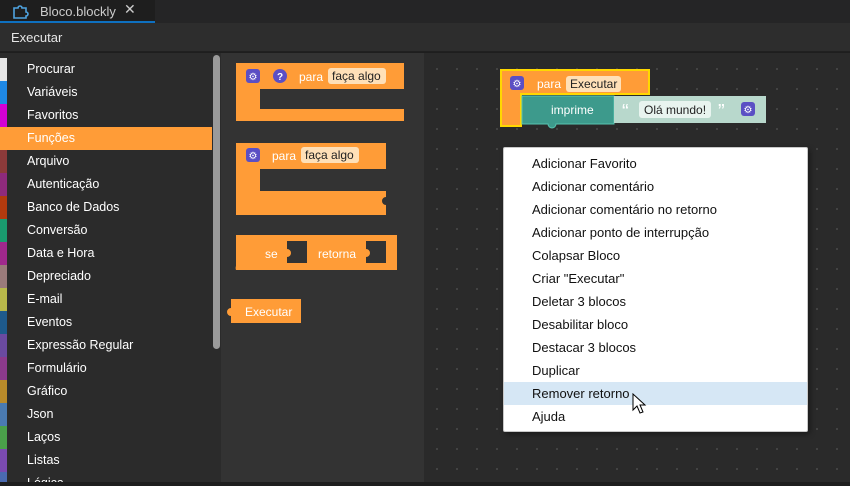 This screenshot has height=486, width=850. Describe the element at coordinates (690, 109) in the screenshot. I see `text-block: “ Olá mundo! ” ⚙` at that location.